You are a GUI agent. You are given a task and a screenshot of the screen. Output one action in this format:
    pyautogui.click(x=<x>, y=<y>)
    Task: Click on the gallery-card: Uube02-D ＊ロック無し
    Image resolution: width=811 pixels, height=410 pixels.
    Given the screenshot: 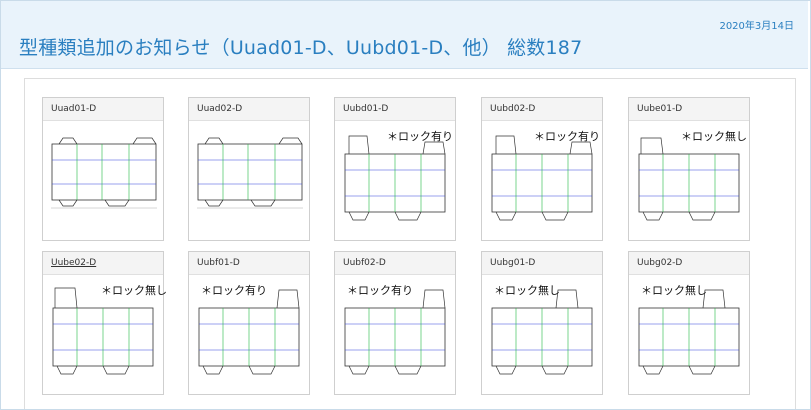 What is the action you would take?
    pyautogui.click(x=104, y=323)
    